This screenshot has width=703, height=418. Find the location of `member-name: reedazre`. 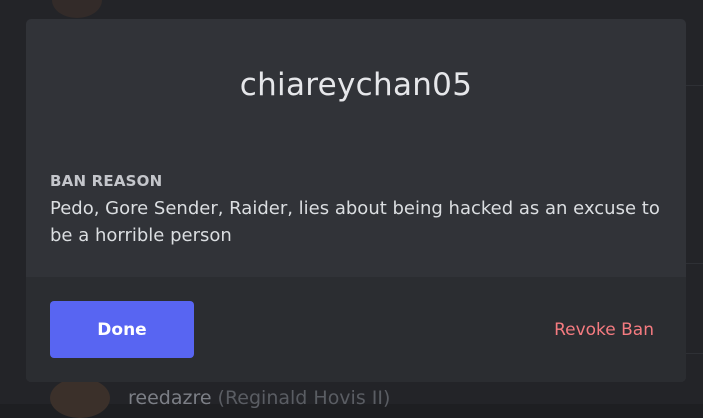

member-name: reedazre is located at coordinates (170, 398).